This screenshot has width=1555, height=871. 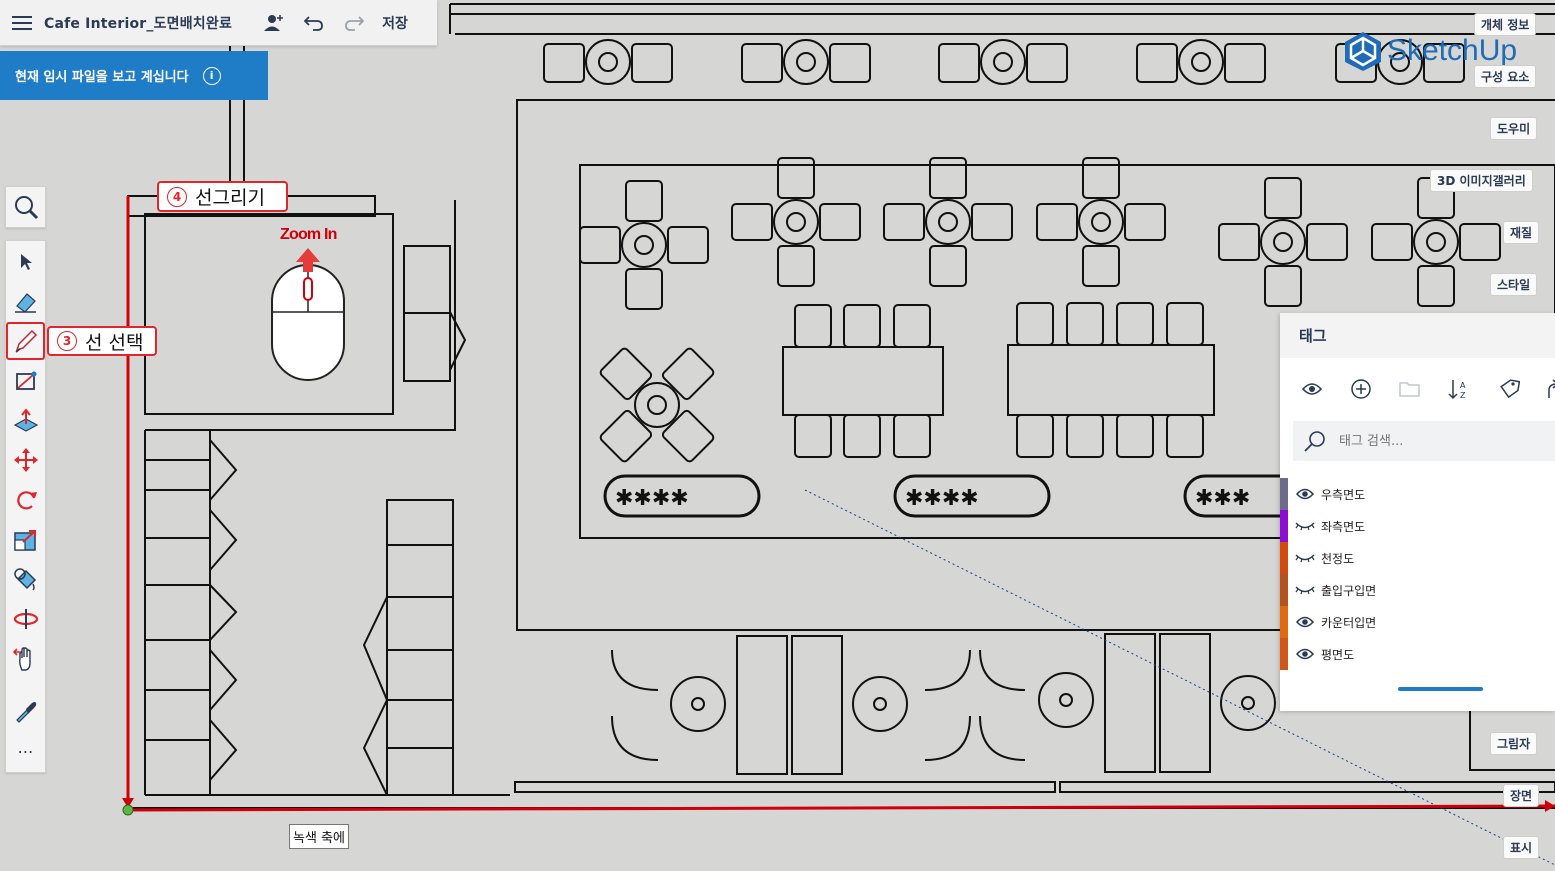 I want to click on callout-text: 선그리기, so click(x=230, y=198).